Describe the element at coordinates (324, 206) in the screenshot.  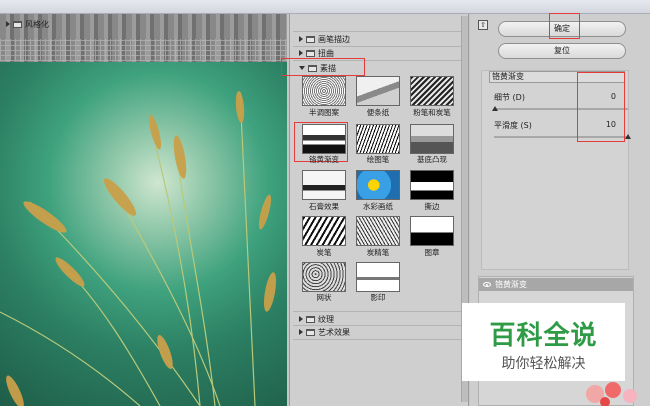
I see `filter-label: 石膏效果` at that location.